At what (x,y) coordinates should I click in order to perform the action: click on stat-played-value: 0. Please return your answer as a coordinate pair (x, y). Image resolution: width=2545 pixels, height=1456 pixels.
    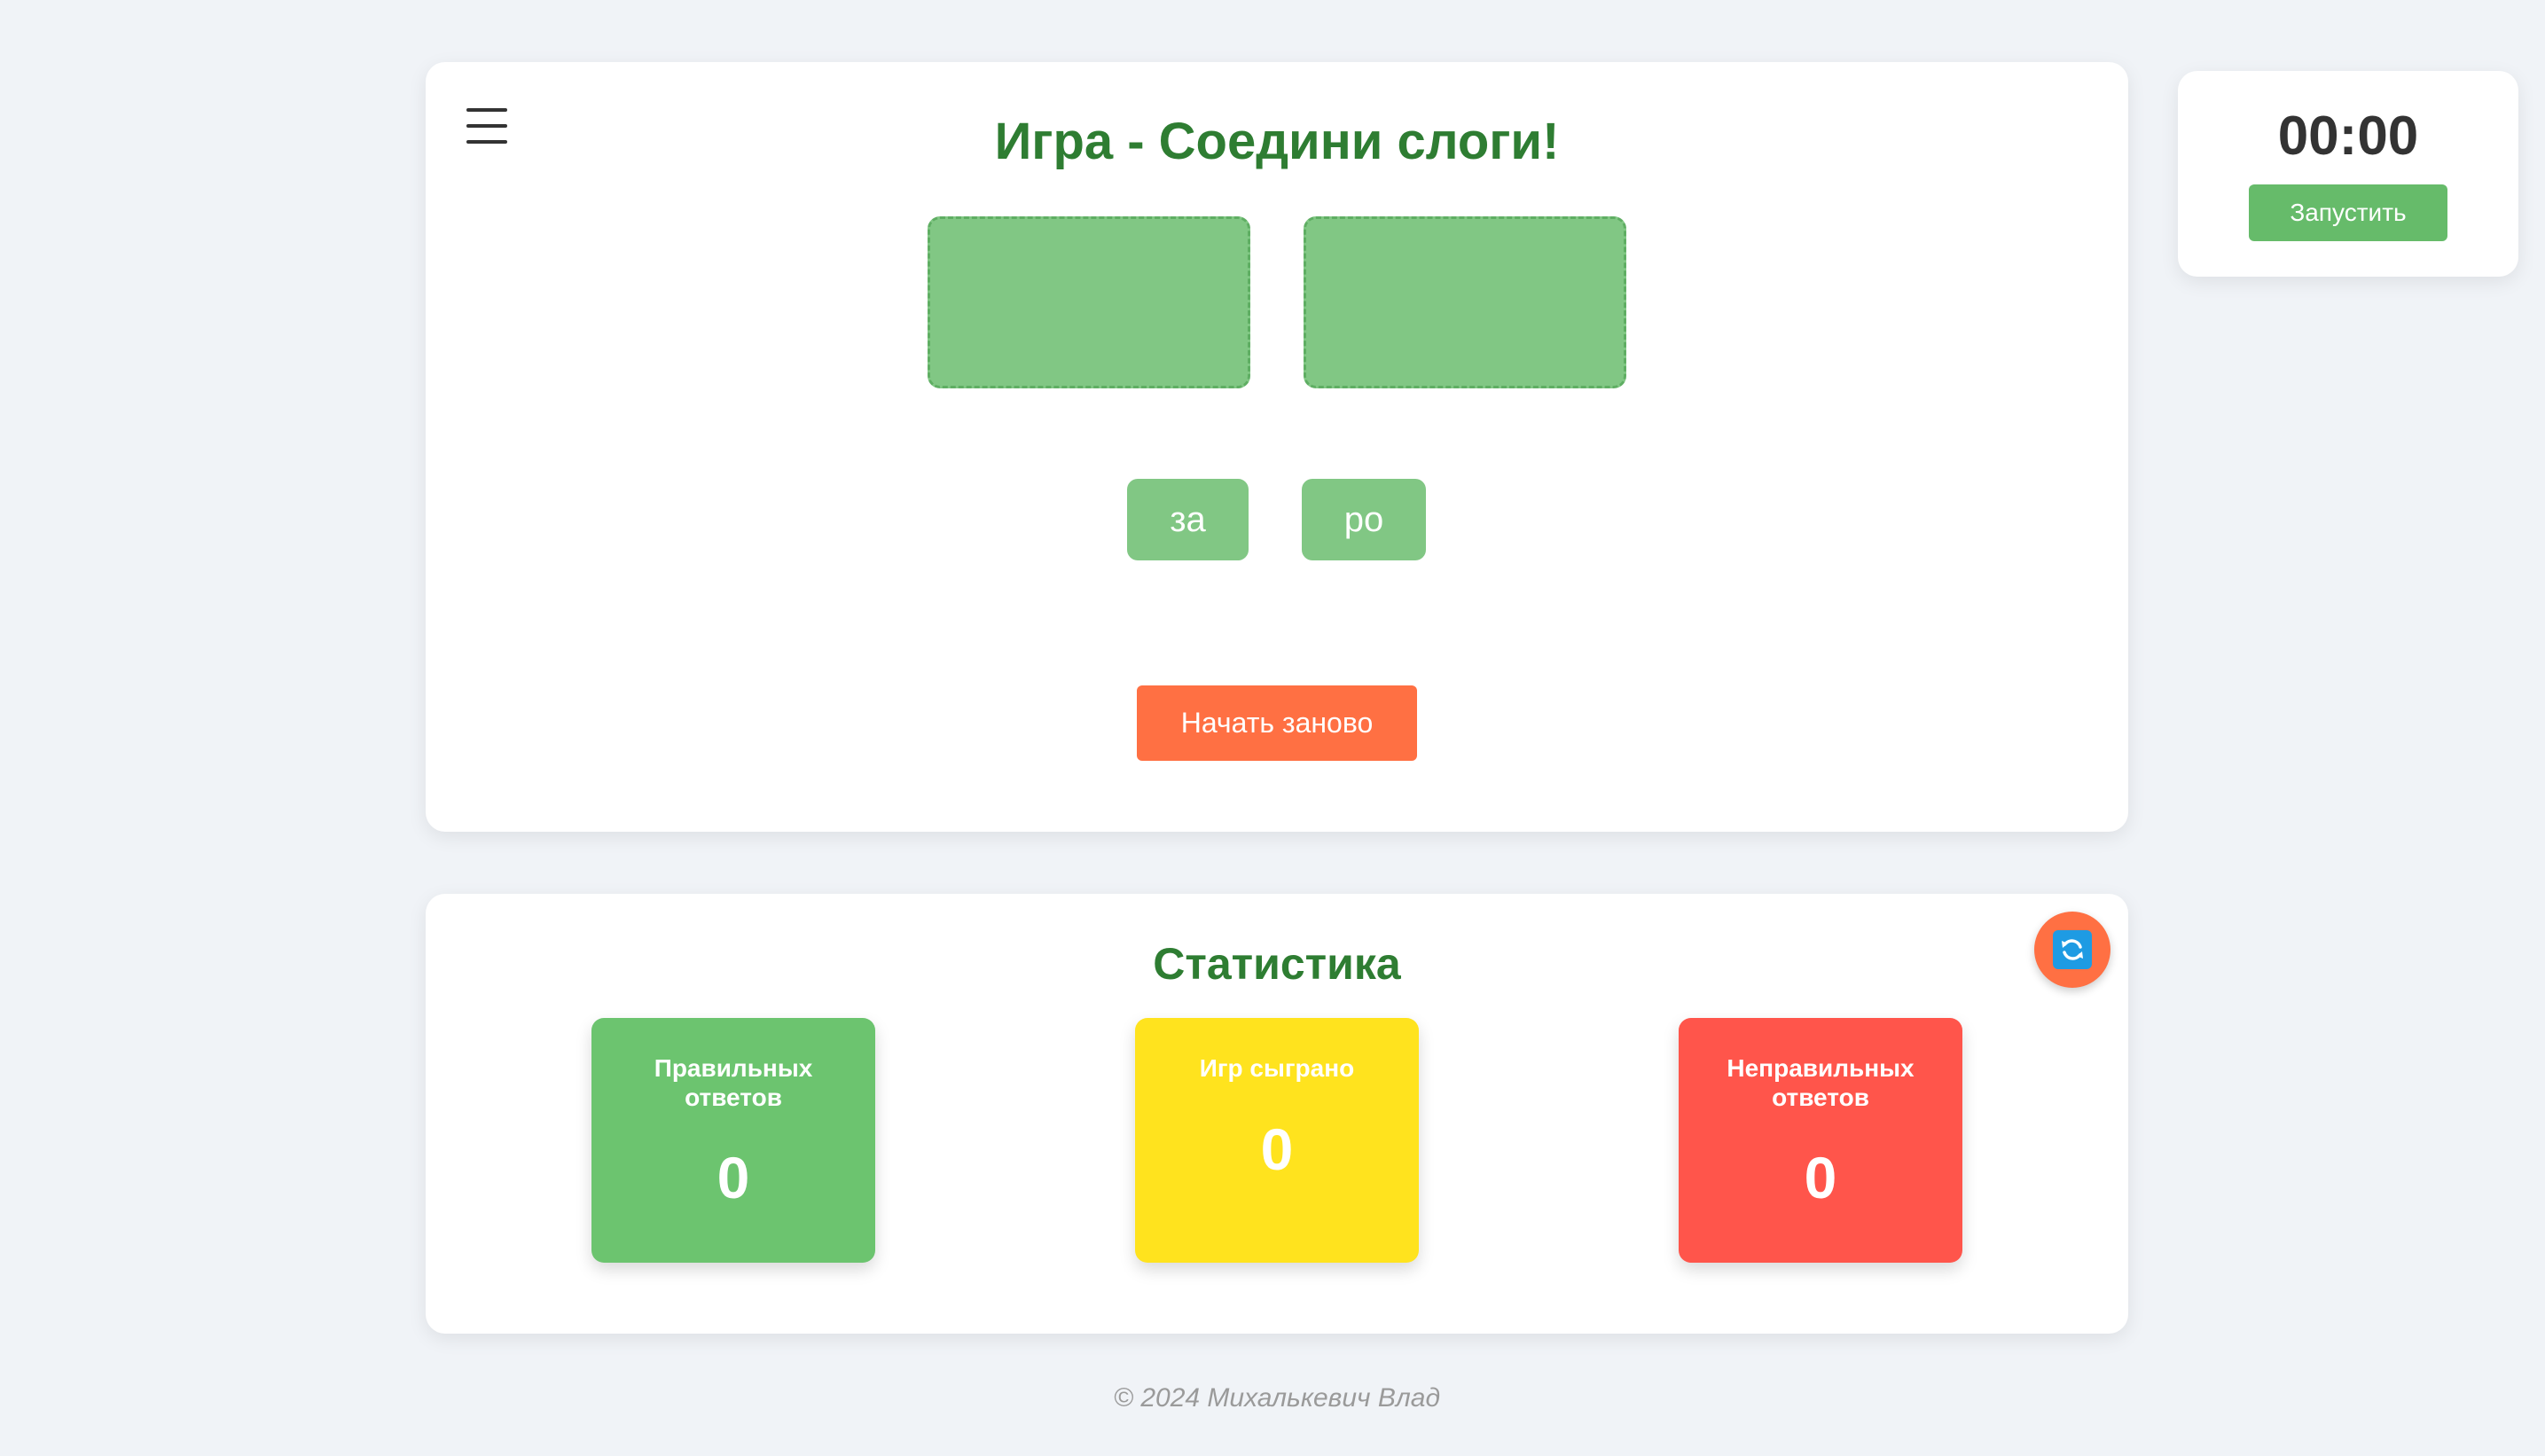
    Looking at the image, I should click on (1277, 1149).